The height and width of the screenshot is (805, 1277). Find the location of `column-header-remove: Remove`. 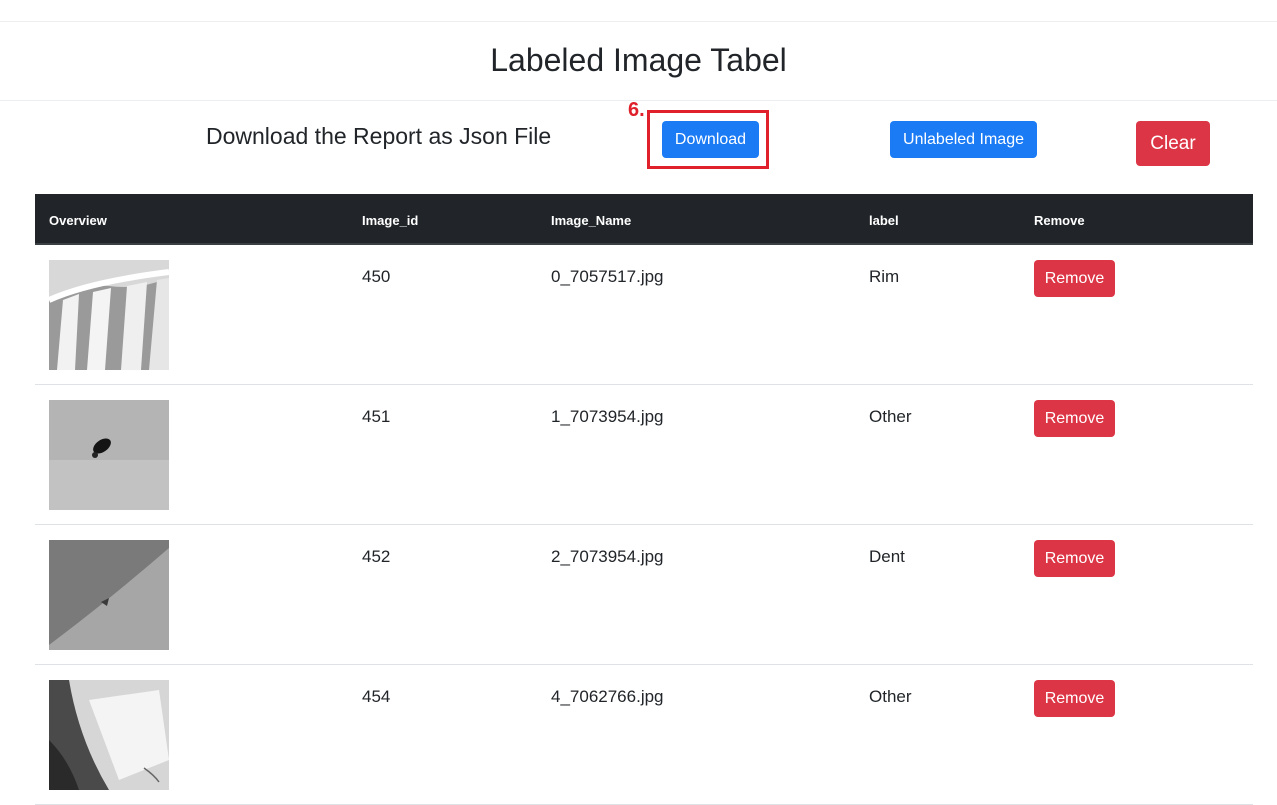

column-header-remove: Remove is located at coordinates (1059, 220).